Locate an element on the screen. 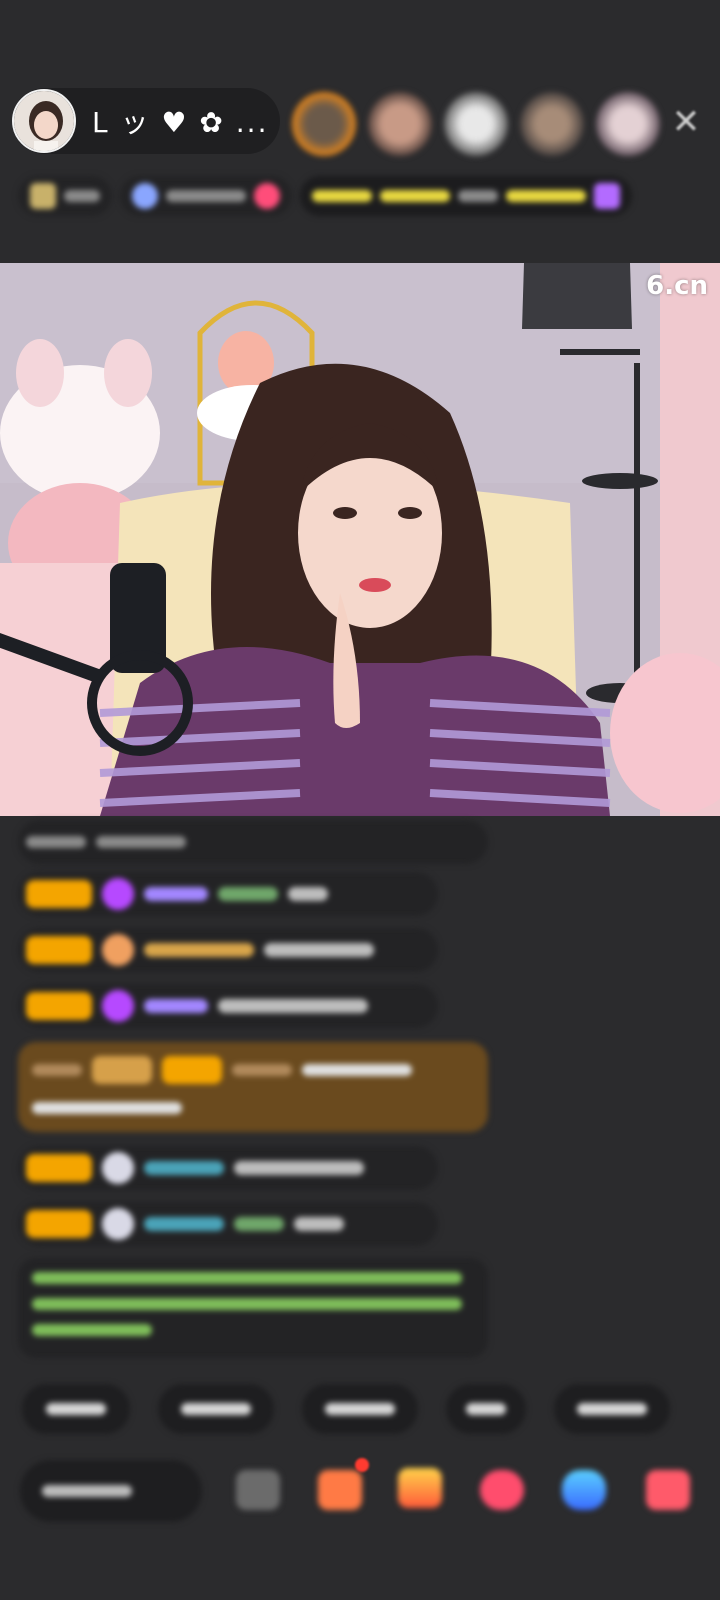 This screenshot has width=720, height=1600. system-notice is located at coordinates (253, 1308).